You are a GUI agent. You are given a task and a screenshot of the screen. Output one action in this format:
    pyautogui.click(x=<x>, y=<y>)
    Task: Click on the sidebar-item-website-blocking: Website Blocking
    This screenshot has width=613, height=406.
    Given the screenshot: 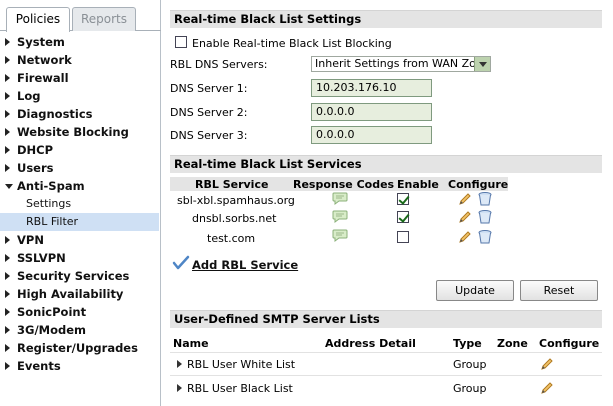 What is the action you would take?
    pyautogui.click(x=79, y=132)
    